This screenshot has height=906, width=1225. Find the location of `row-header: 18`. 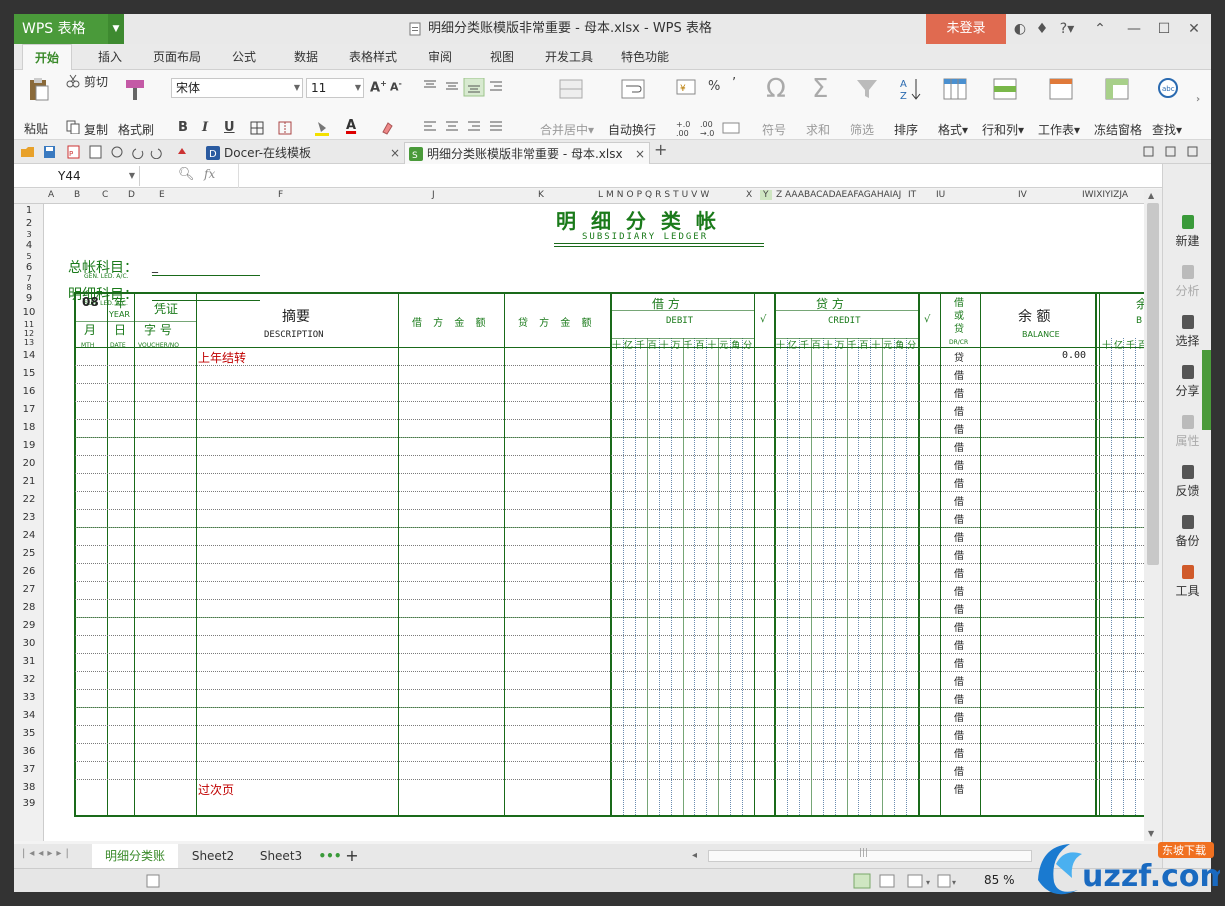

row-header: 18 is located at coordinates (29, 428).